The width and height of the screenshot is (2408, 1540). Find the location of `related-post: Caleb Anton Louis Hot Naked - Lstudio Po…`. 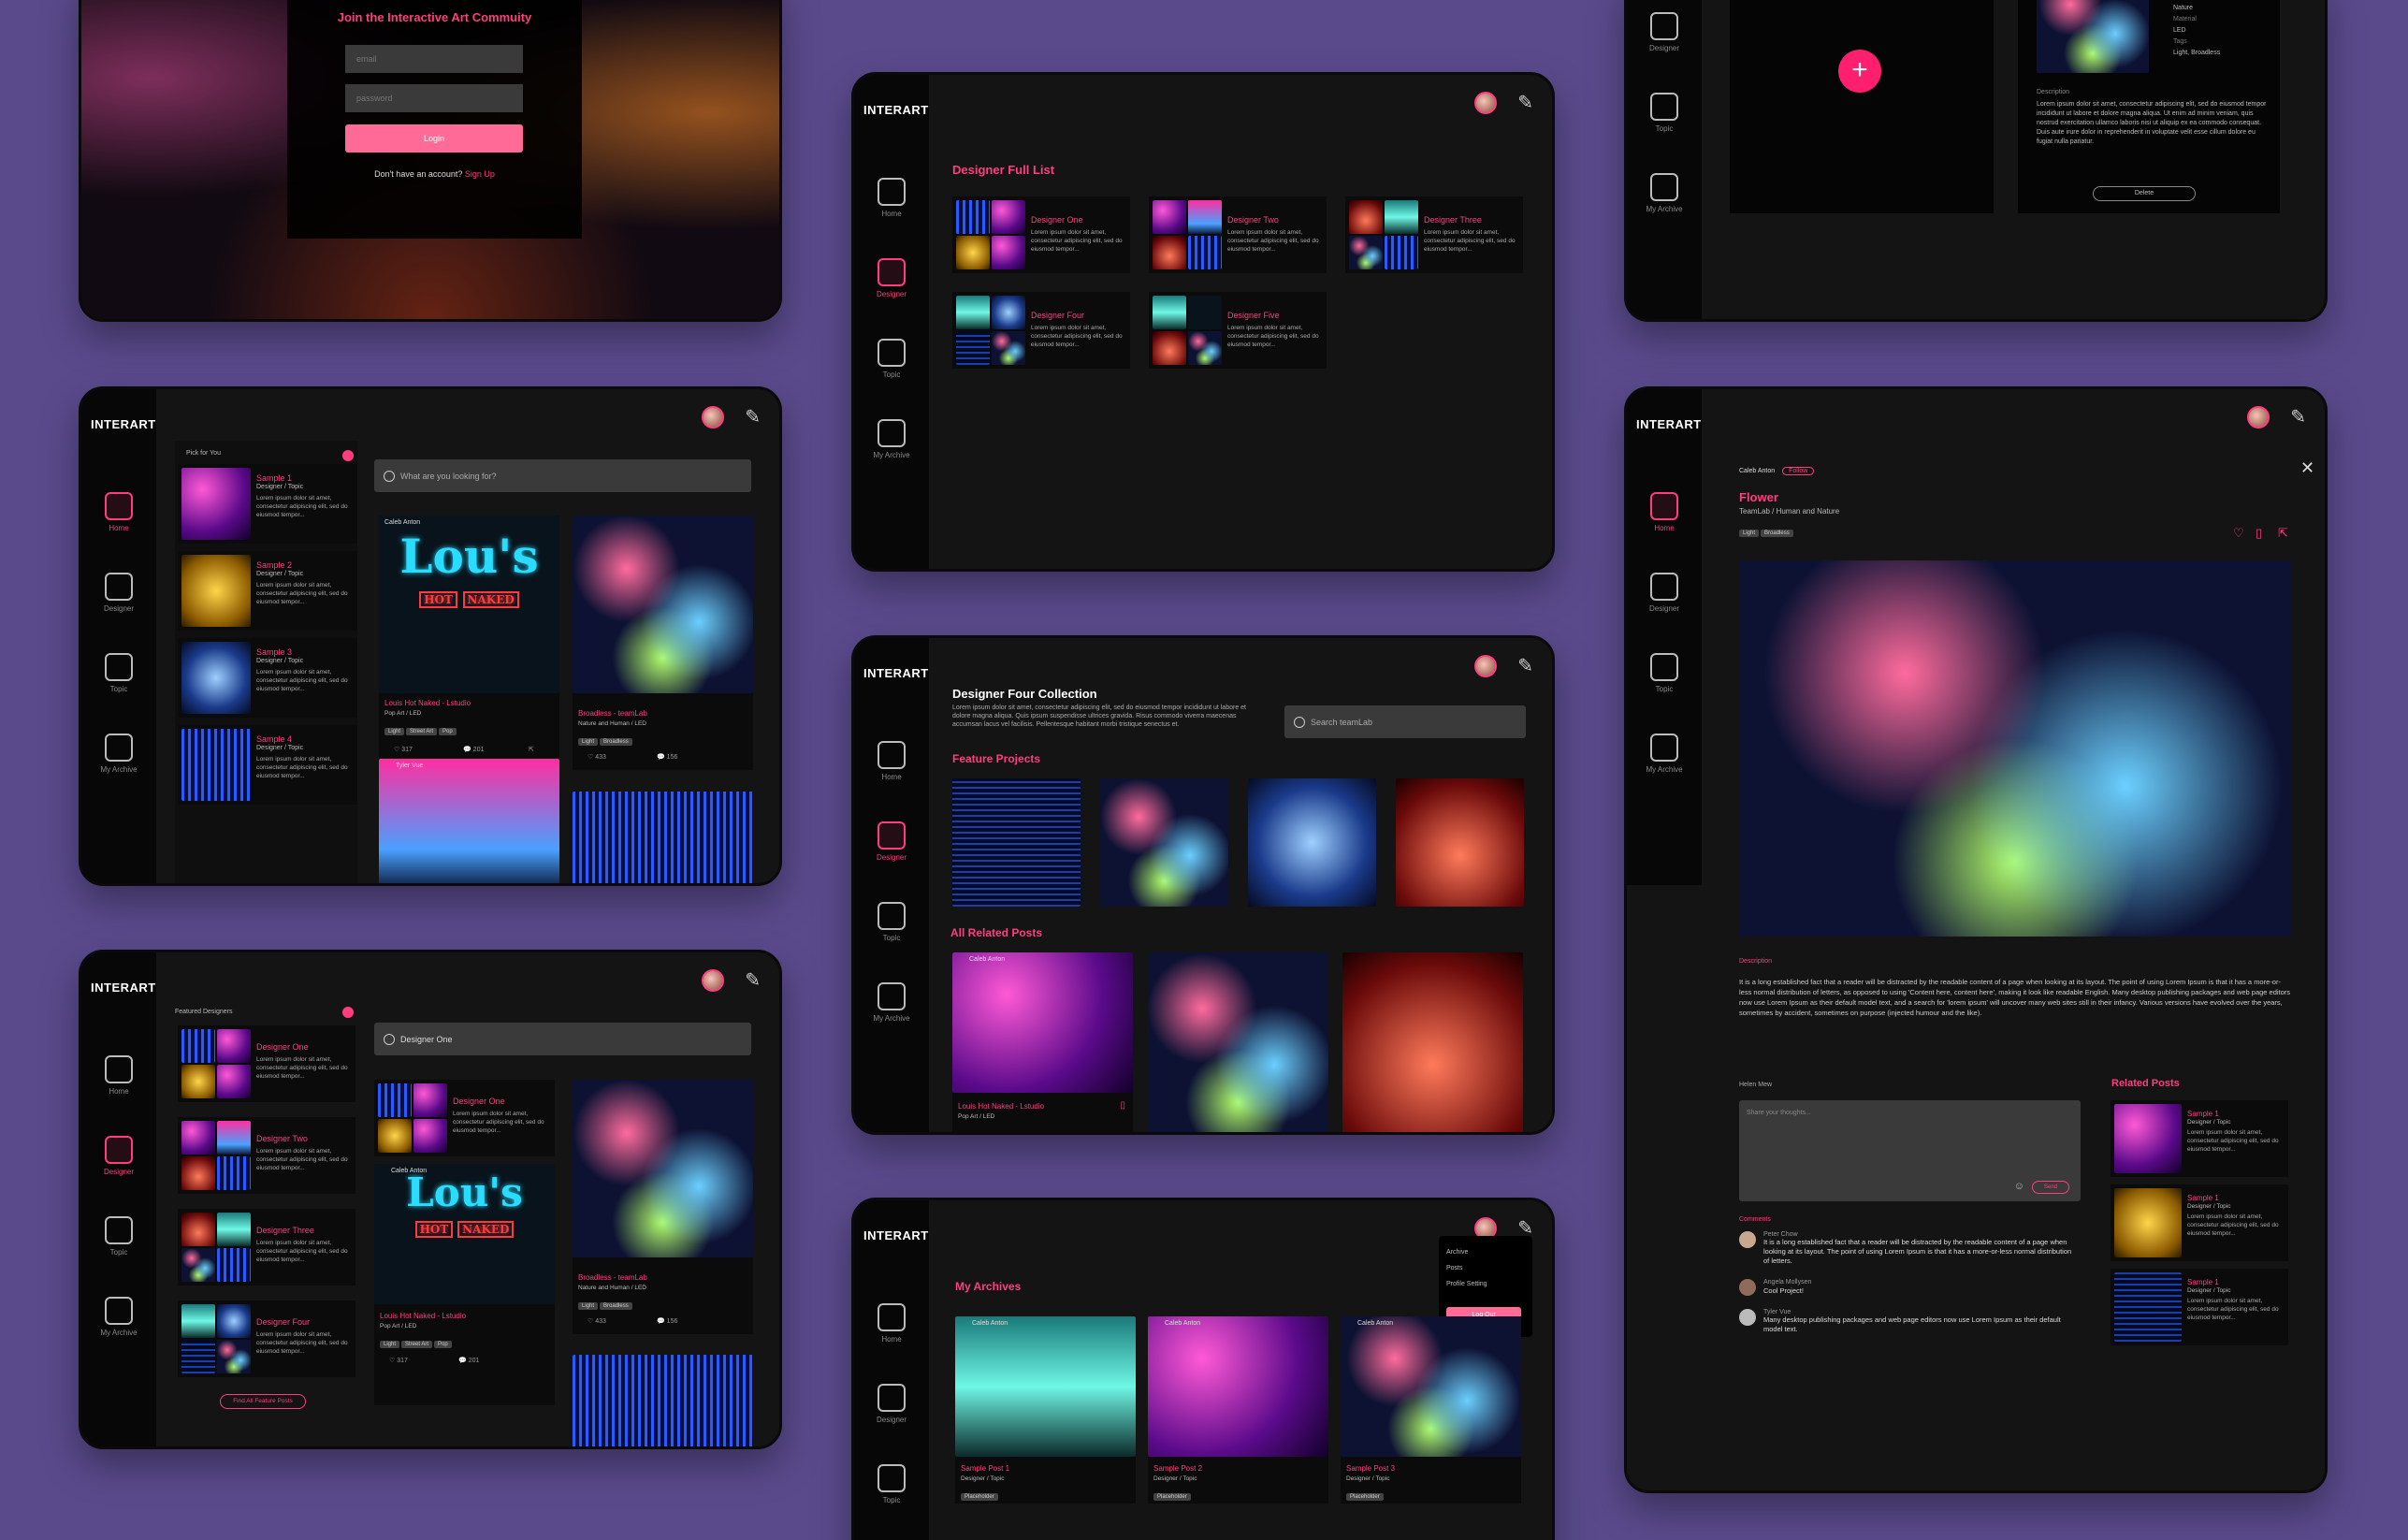

related-post: Caleb Anton Louis Hot Naked - Lstudio Po… is located at coordinates (1043, 1042).